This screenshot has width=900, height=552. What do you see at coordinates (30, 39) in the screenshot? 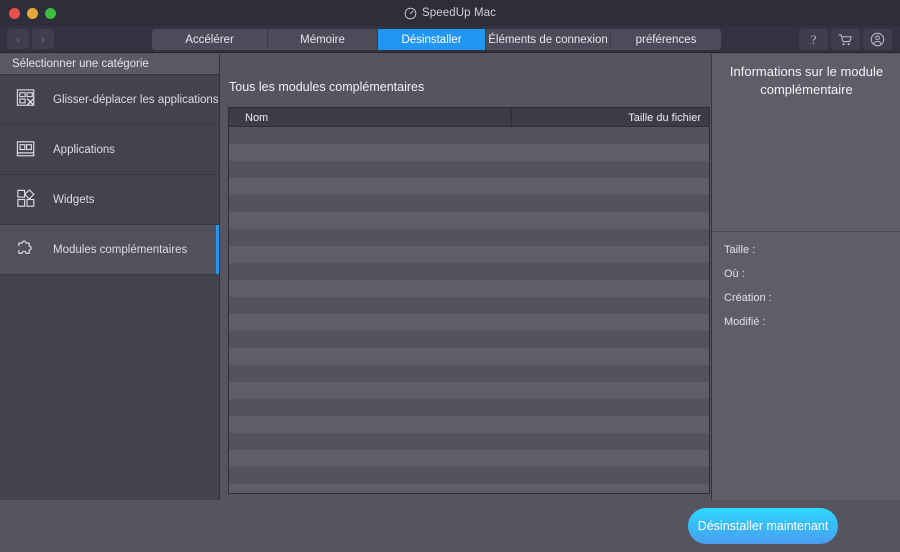
I see `navigation-buttons: ‹ ›` at bounding box center [30, 39].